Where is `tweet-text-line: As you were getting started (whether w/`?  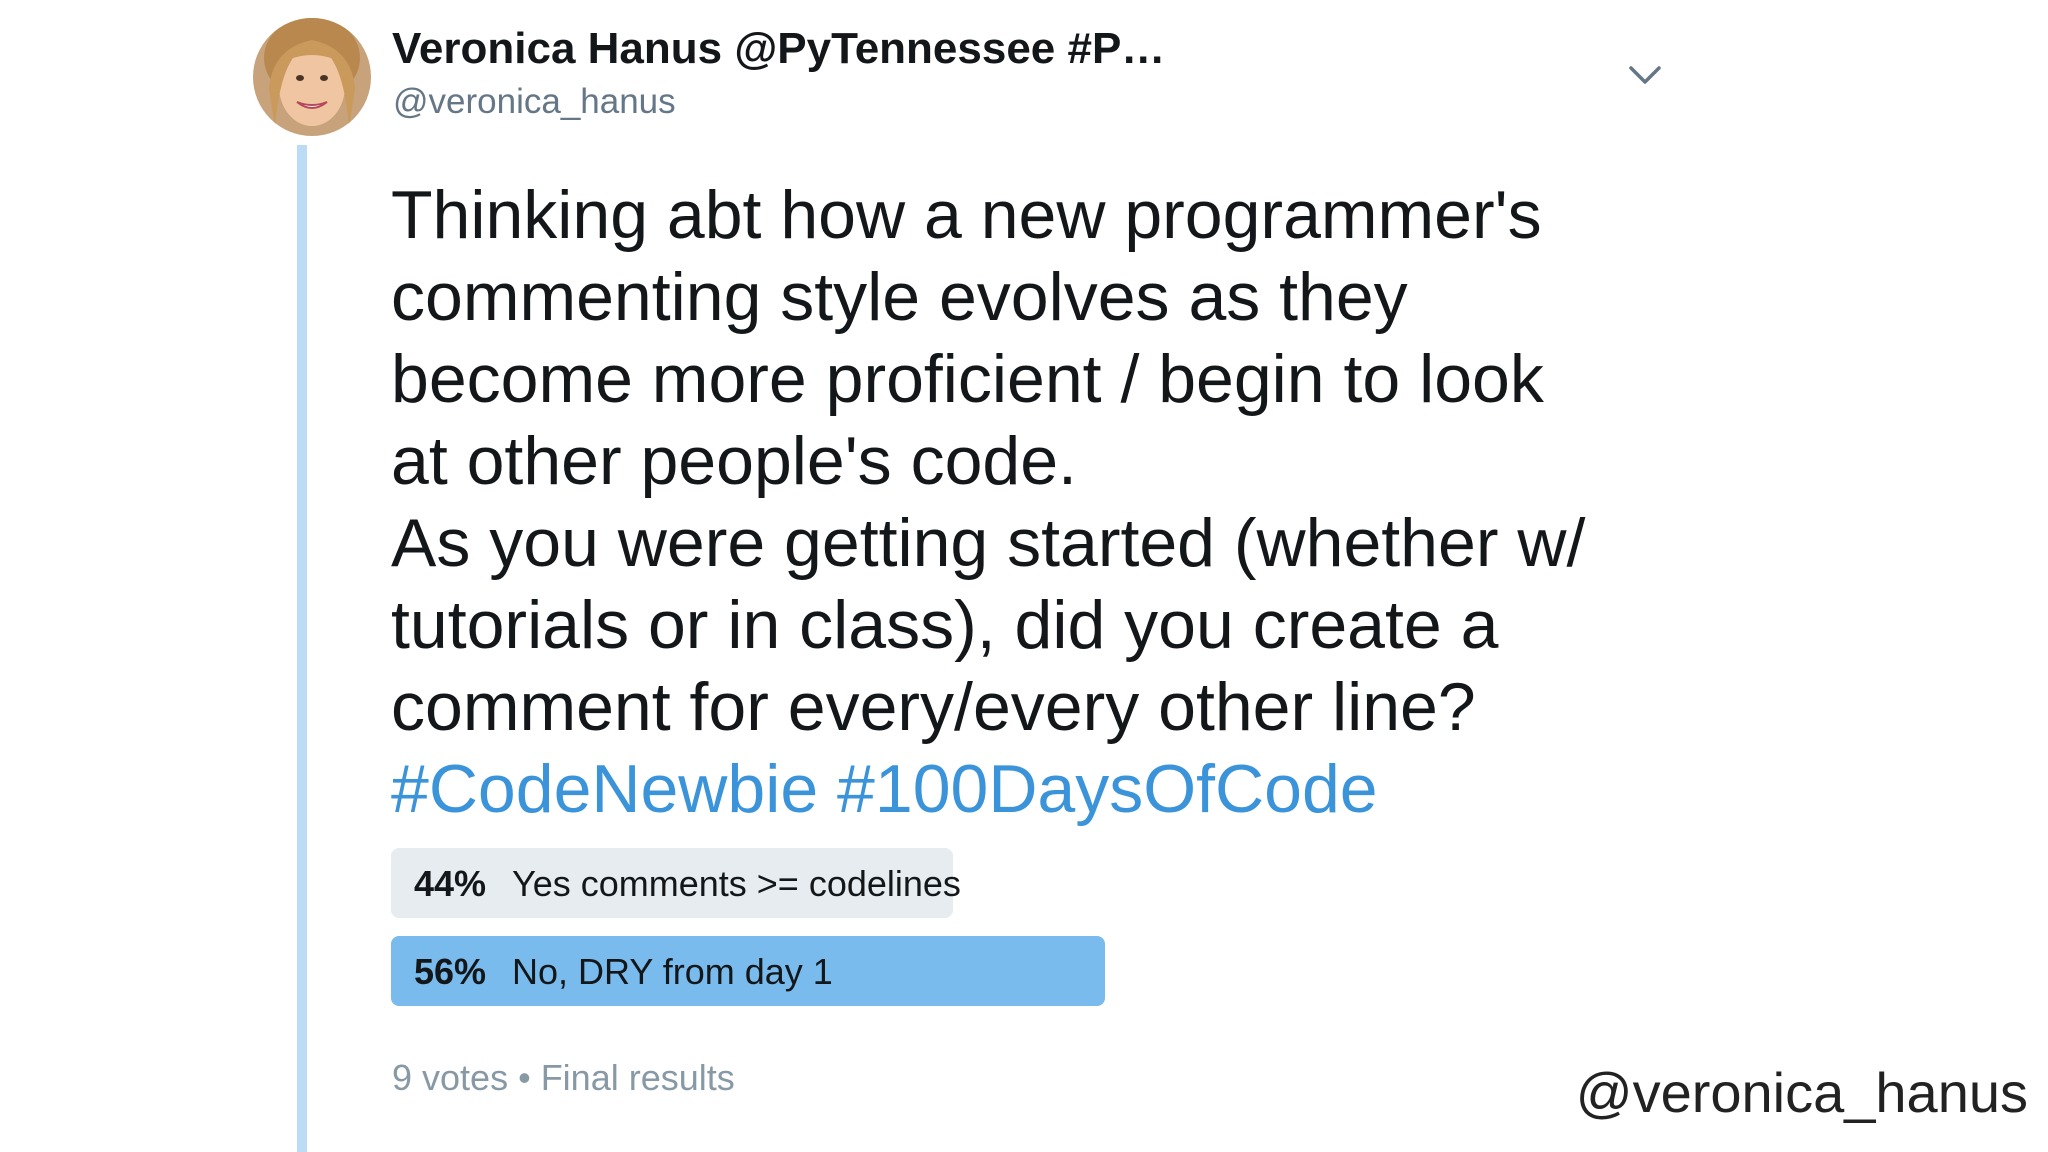 tweet-text-line: As you were getting started (whether w/ is located at coordinates (988, 543).